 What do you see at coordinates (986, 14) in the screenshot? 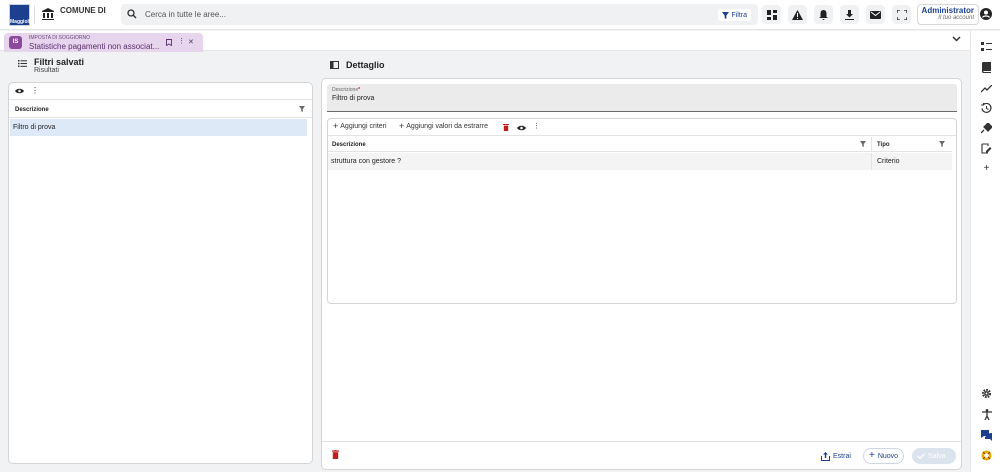
I see `account-circle-icon` at bounding box center [986, 14].